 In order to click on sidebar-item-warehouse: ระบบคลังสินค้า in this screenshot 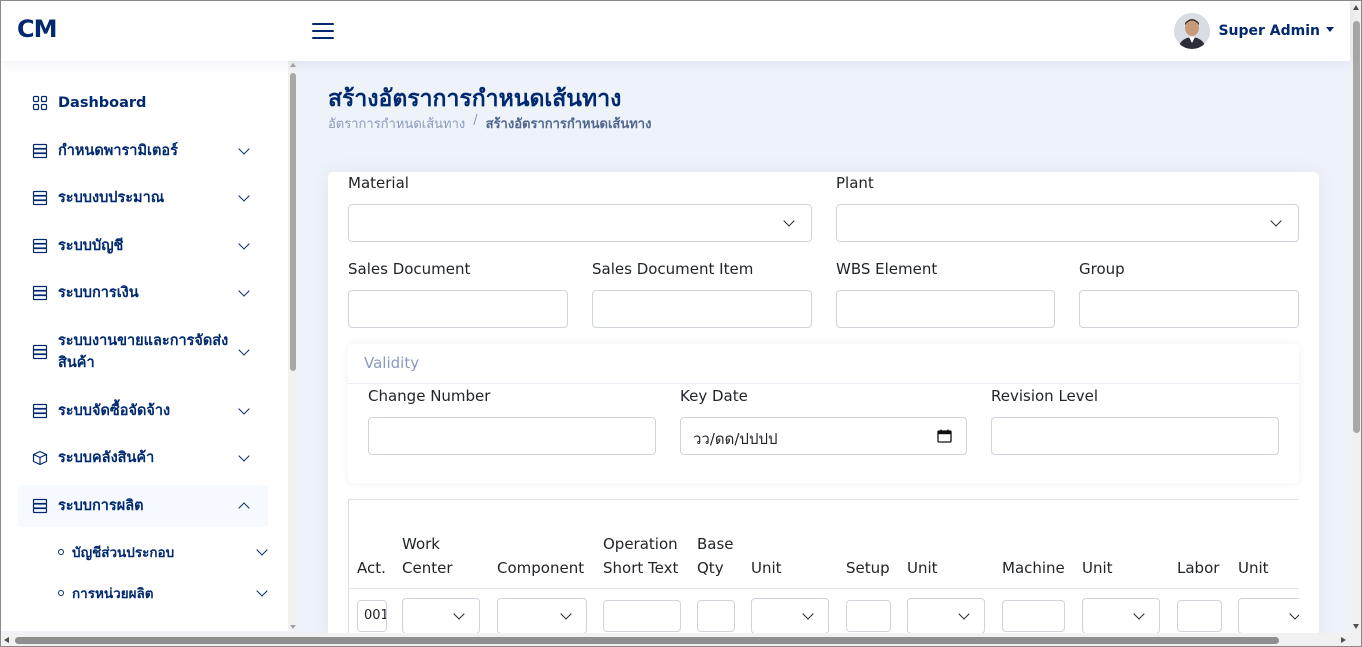, I will do `click(143, 458)`.